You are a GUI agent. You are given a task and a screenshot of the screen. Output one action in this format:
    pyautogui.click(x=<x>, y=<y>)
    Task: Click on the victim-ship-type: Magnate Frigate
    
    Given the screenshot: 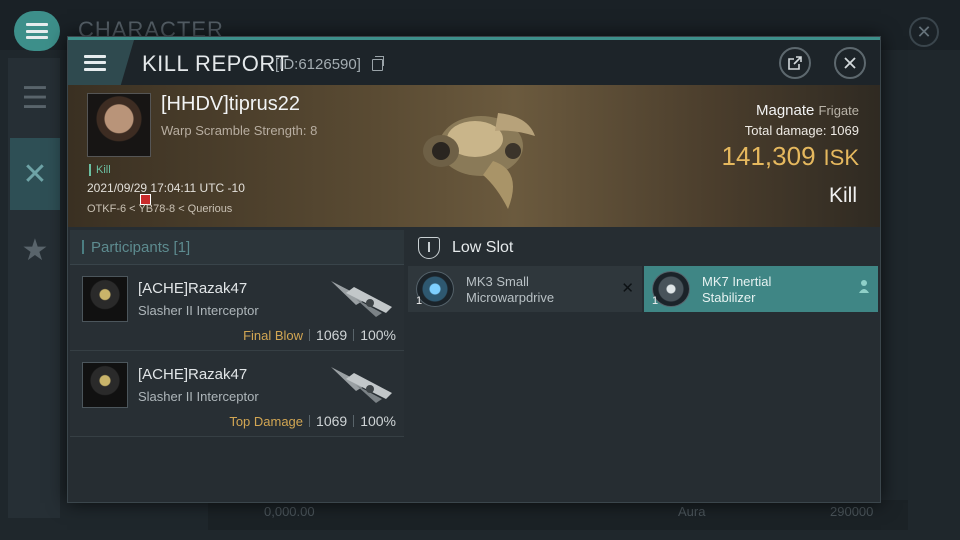 What is the action you would take?
    pyautogui.click(x=807, y=110)
    